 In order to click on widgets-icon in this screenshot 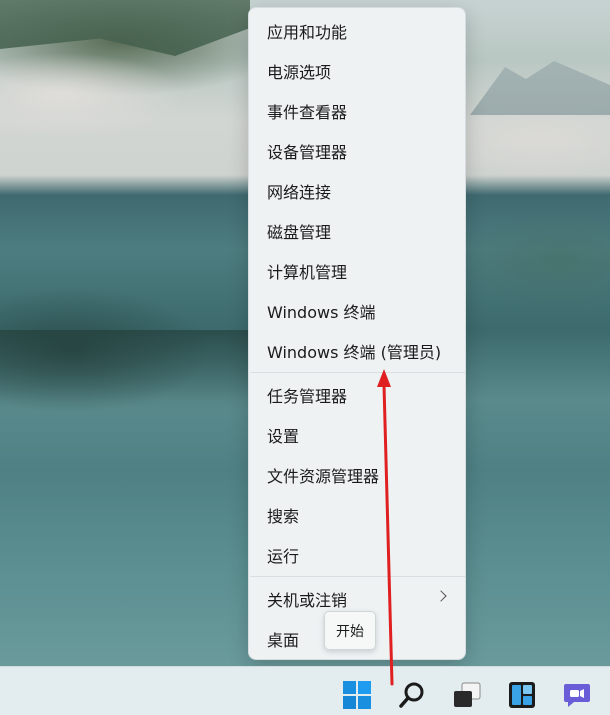, I will do `click(522, 695)`.